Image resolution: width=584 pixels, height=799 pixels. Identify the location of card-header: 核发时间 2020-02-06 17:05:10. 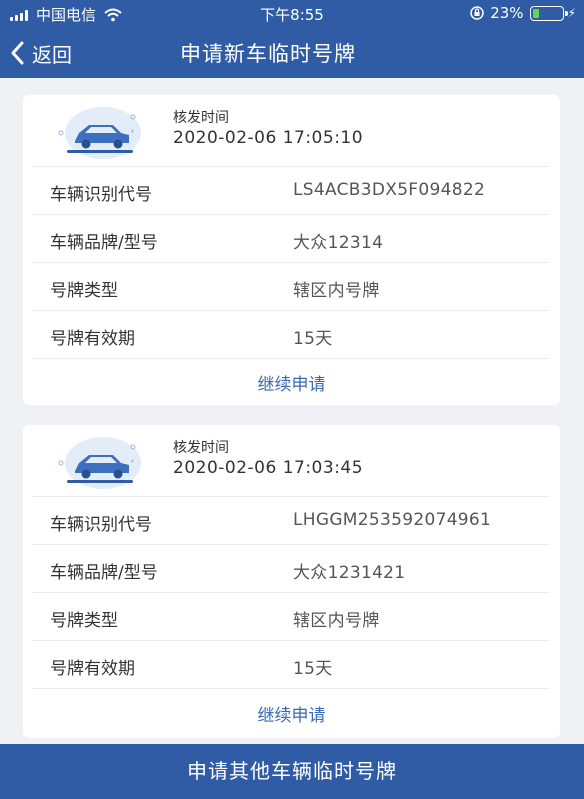
(291, 131).